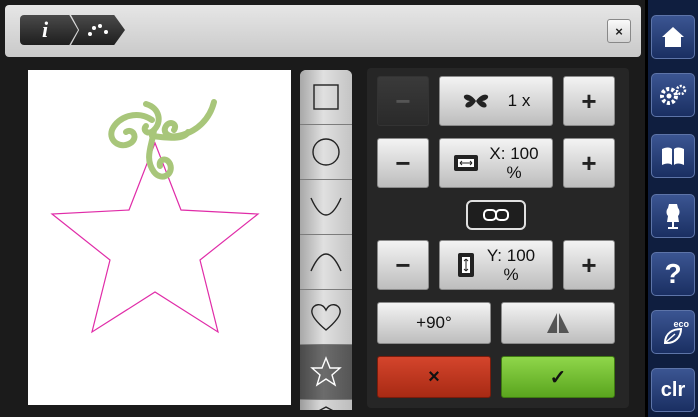 This screenshot has height=417, width=698. Describe the element at coordinates (511, 255) in the screenshot. I see `y-scale-value: Y: 100` at that location.